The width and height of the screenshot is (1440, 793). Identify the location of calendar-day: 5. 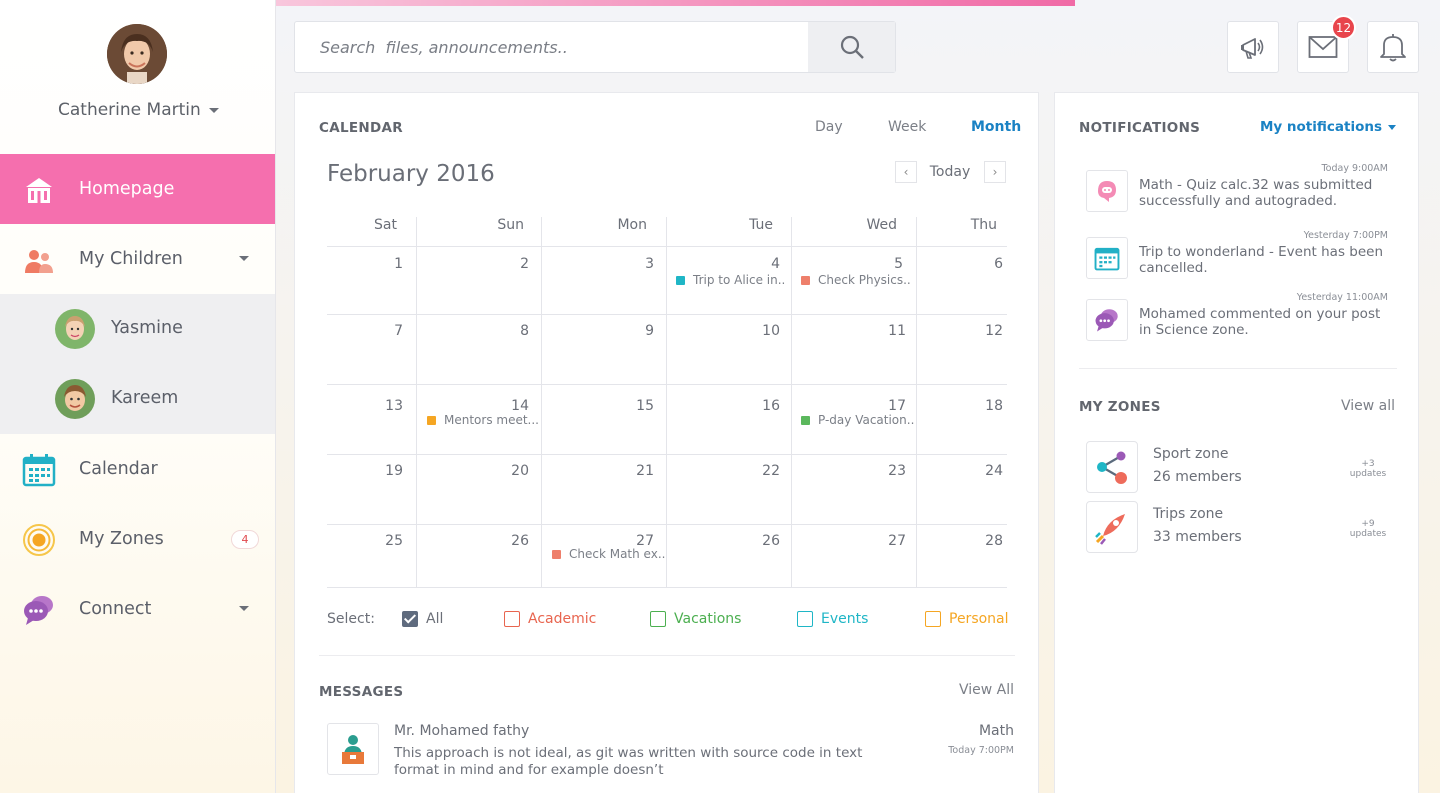
(873, 264).